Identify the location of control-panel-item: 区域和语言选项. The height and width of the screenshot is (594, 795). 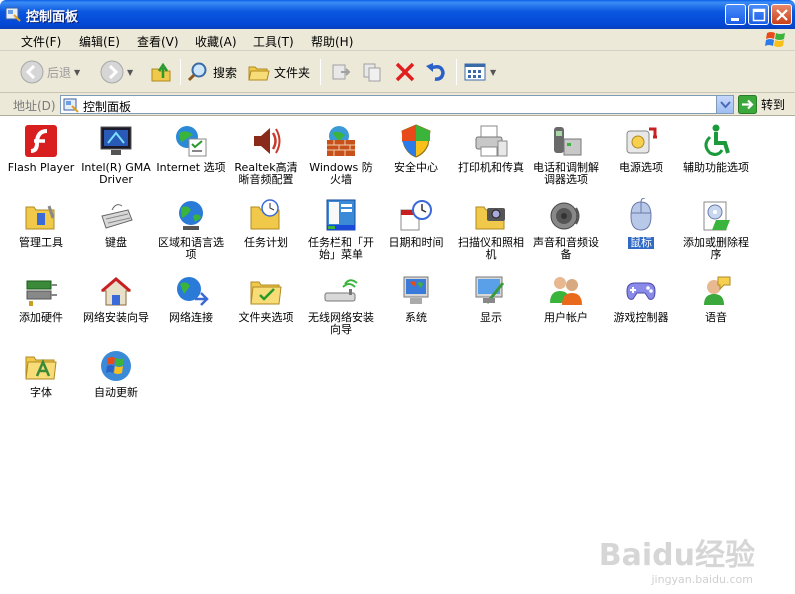
(191, 229).